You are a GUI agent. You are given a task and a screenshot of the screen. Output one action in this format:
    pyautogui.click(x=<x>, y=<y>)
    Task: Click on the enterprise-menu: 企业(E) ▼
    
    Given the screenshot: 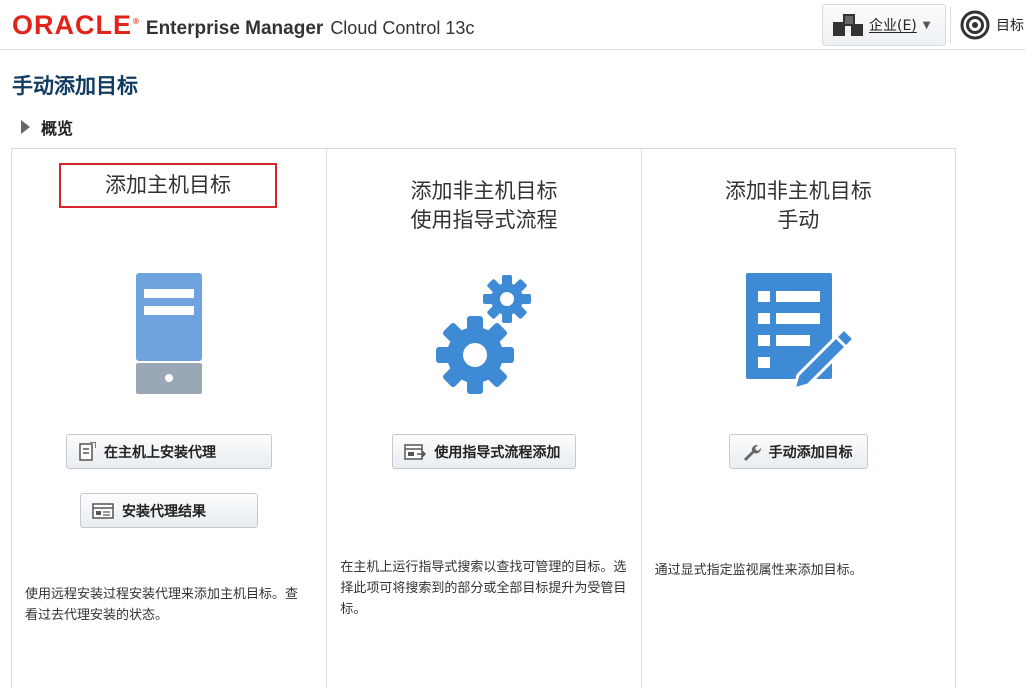 What is the action you would take?
    pyautogui.click(x=884, y=25)
    